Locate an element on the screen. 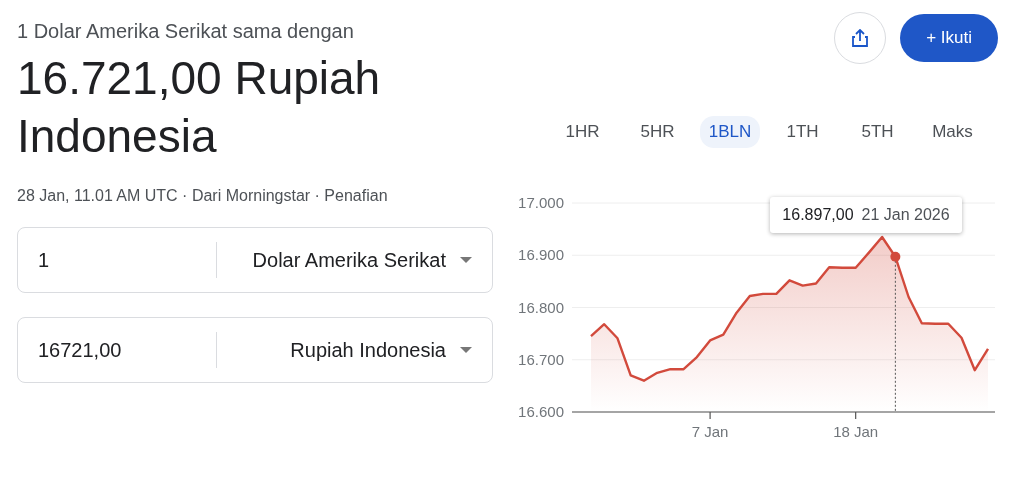 This screenshot has width=1024, height=478. amount-field: 16721,00 is located at coordinates (103, 350).